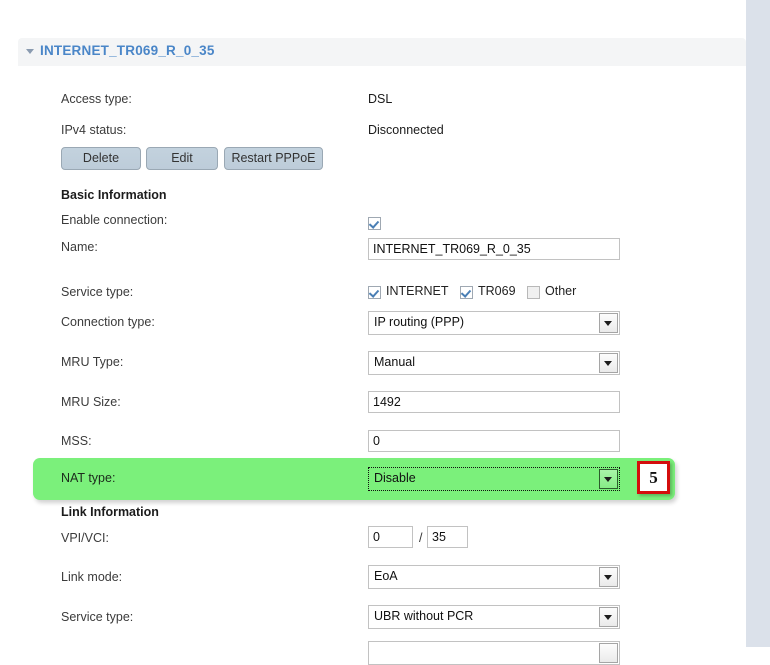 Image resolution: width=770 pixels, height=665 pixels. I want to click on service-internet-label: INTERNET, so click(417, 291).